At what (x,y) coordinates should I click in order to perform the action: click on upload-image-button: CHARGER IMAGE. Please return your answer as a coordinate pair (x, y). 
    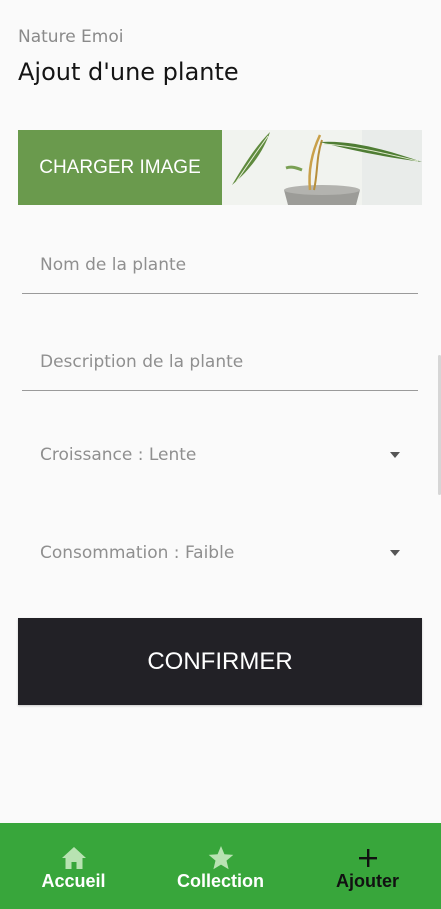
    Looking at the image, I should click on (120, 167).